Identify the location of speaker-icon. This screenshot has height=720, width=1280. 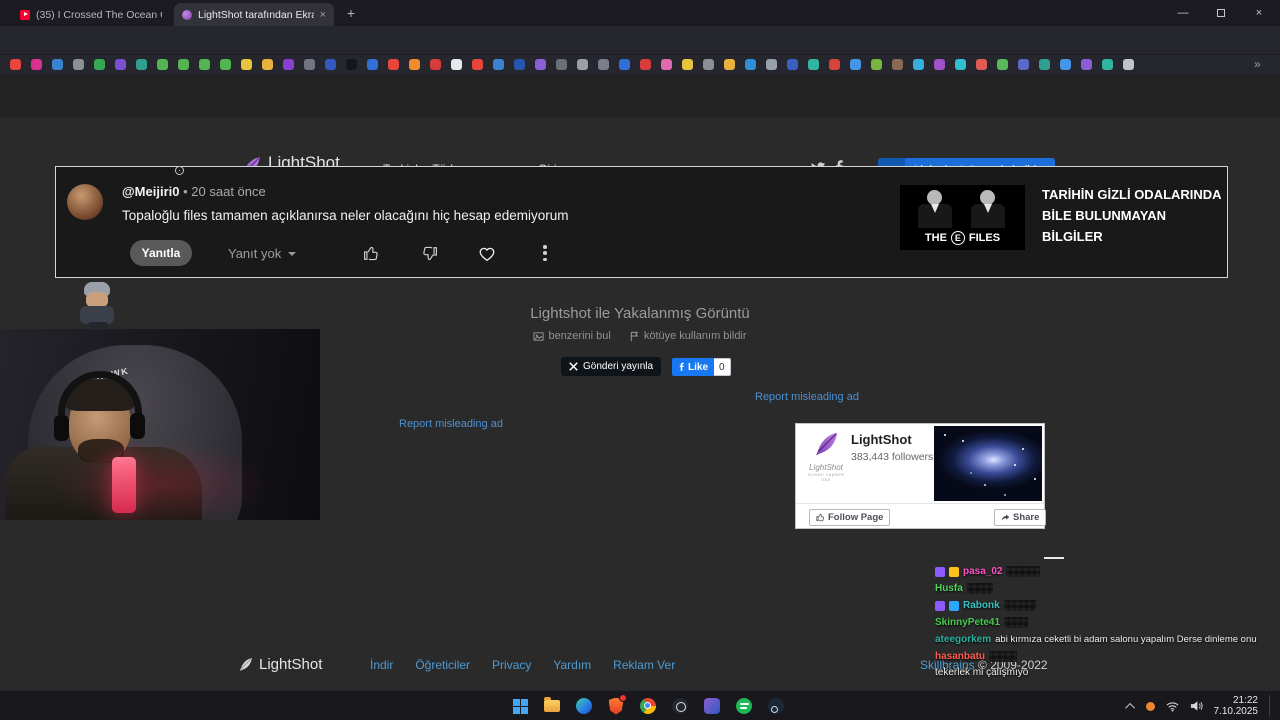
(1196, 706).